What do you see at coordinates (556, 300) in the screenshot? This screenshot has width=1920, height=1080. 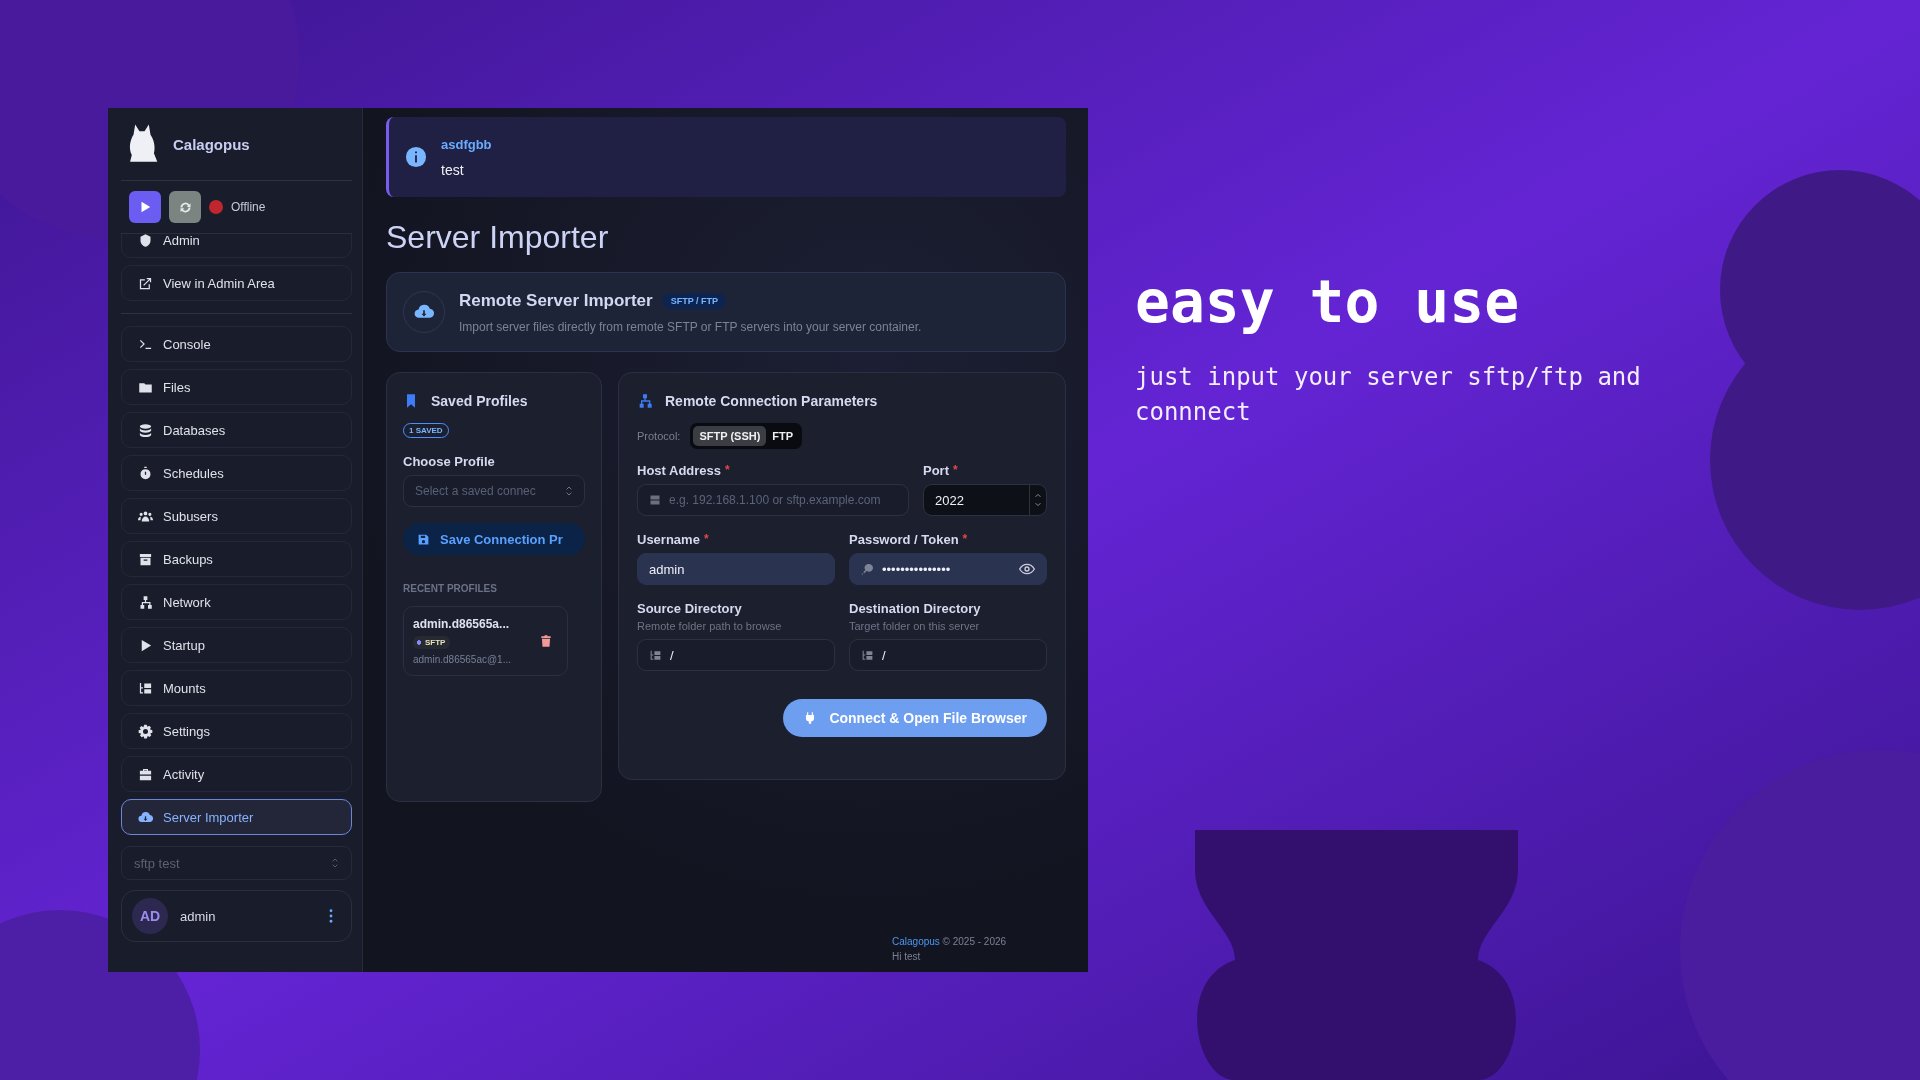 I see `hero-title: Remote Server Importer` at bounding box center [556, 300].